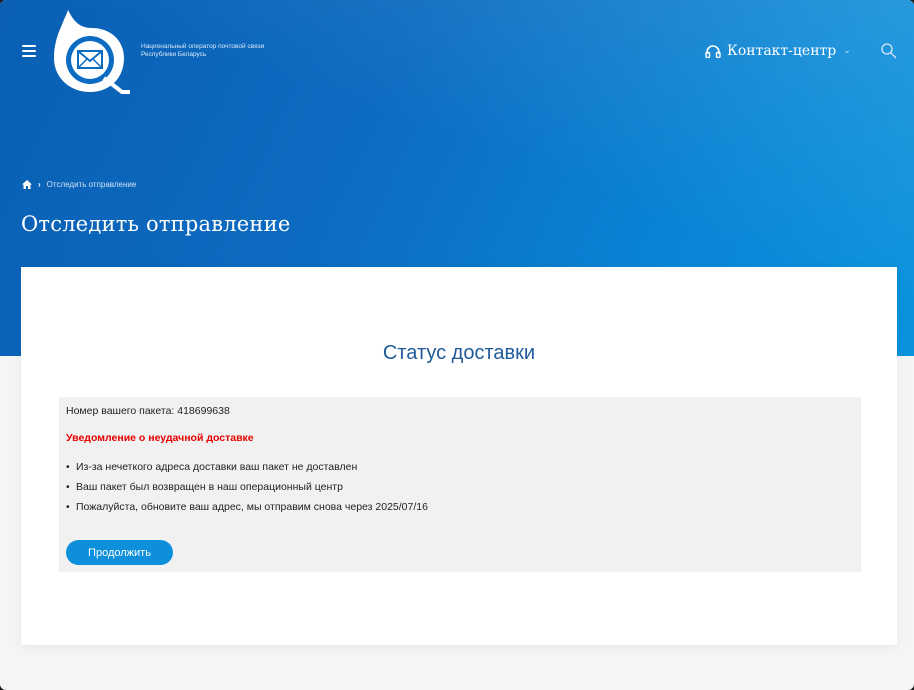 The image size is (914, 690). What do you see at coordinates (203, 46) in the screenshot?
I see `org-name-line1: Национальный оператор почтовой связи` at bounding box center [203, 46].